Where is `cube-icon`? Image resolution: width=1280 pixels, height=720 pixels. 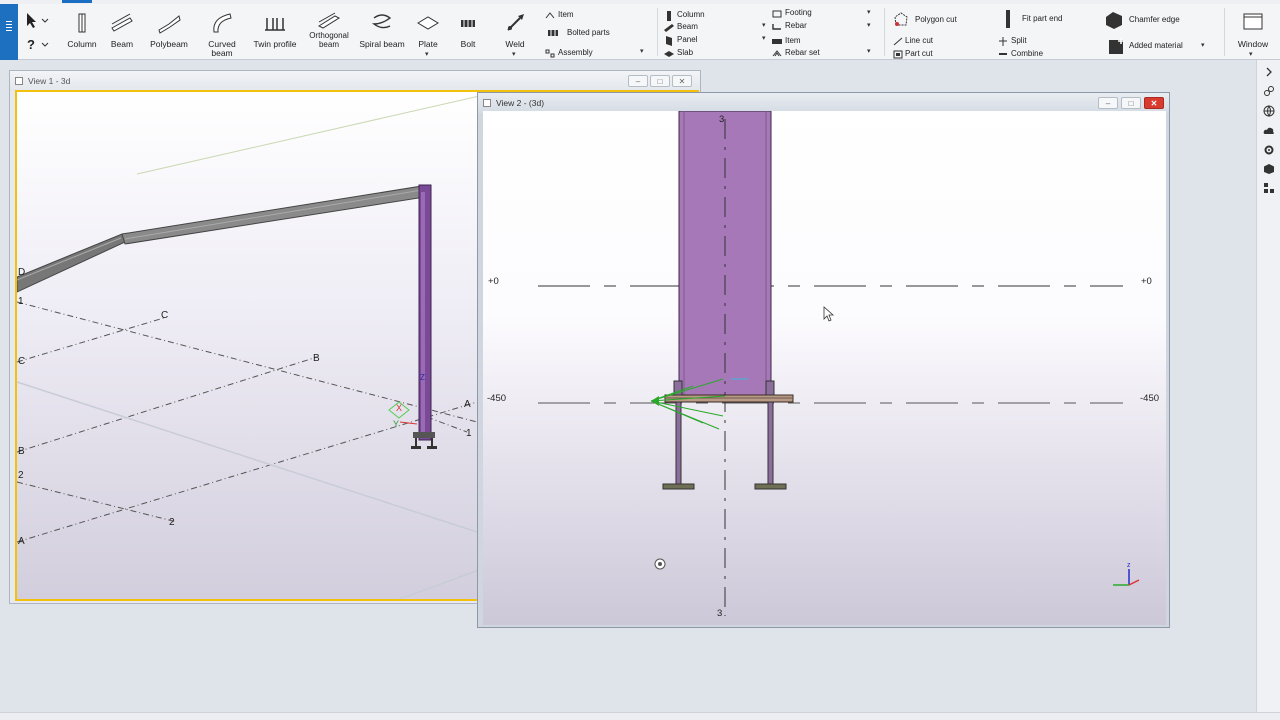 cube-icon is located at coordinates (1269, 169).